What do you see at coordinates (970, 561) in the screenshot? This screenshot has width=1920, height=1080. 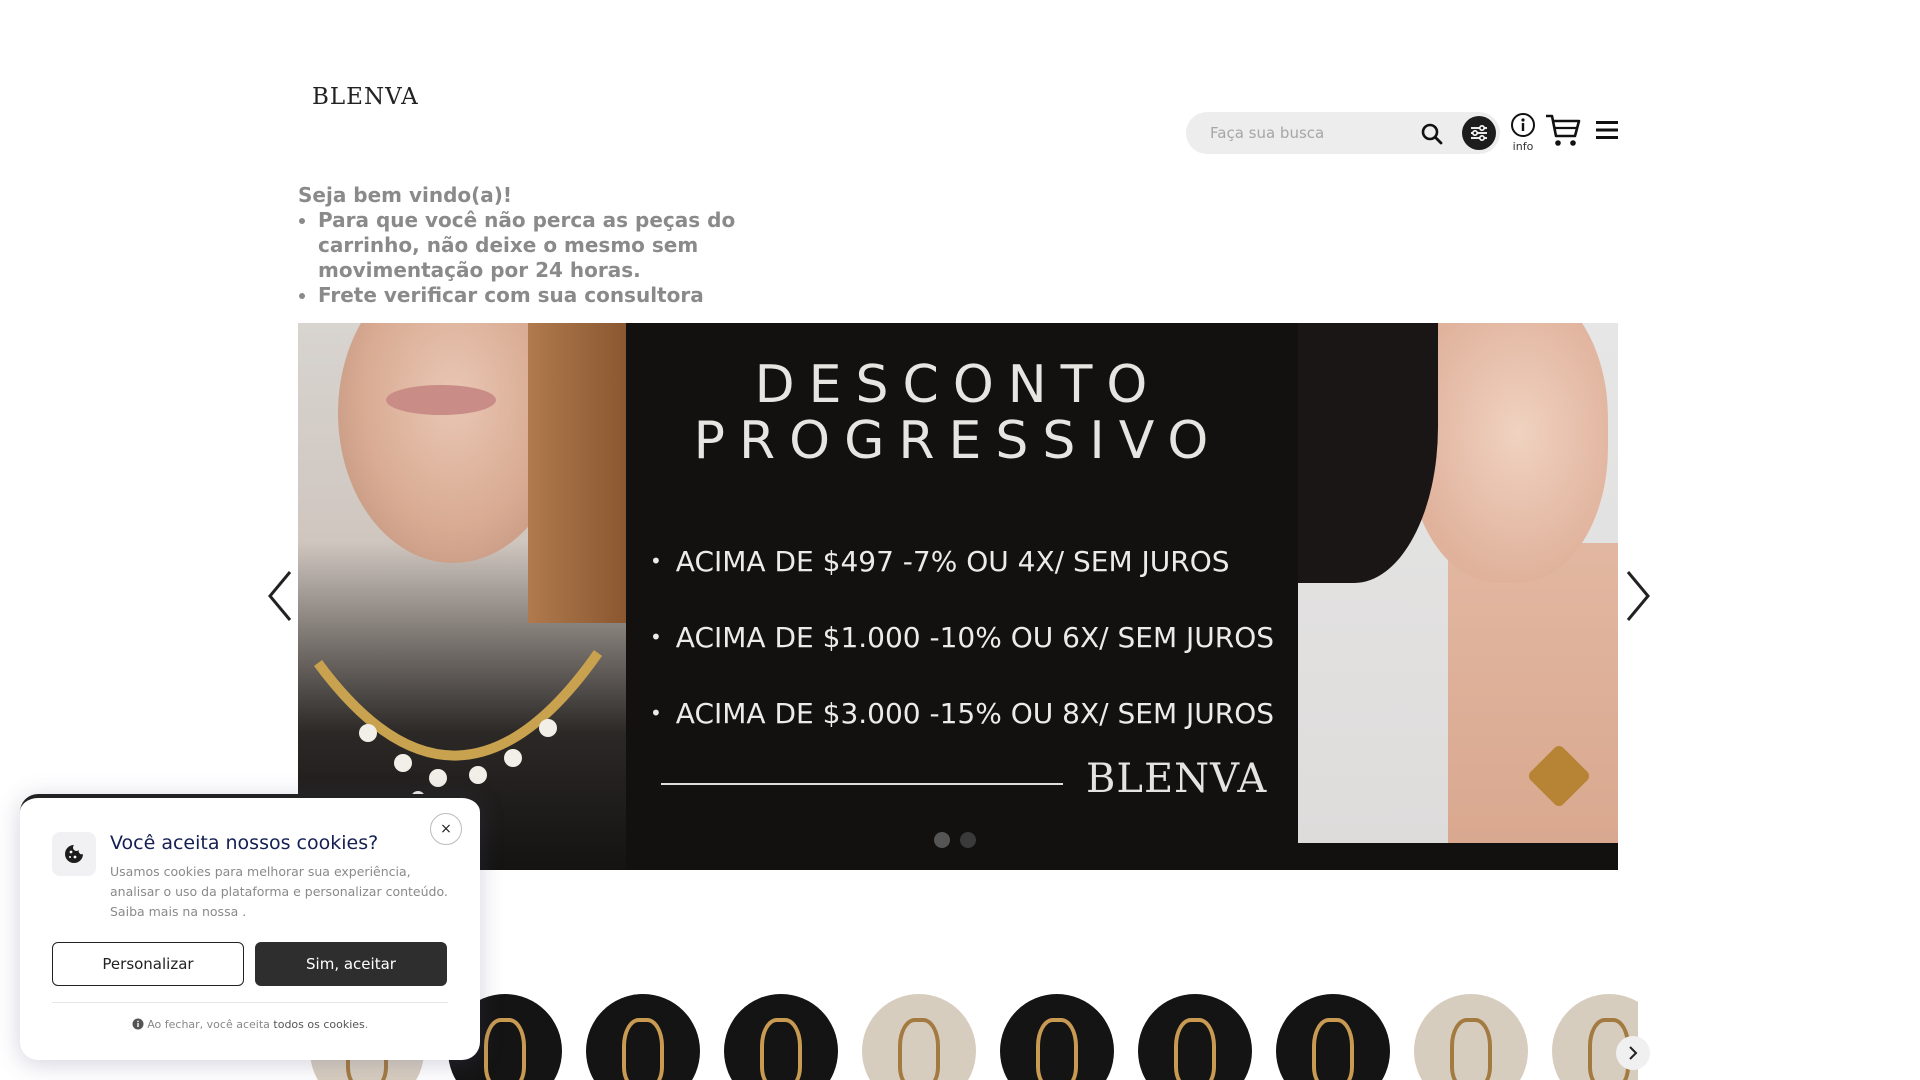 I see `discount-tier: ACIMA DE $497 -7% OU 4X/ SEM JUROS` at bounding box center [970, 561].